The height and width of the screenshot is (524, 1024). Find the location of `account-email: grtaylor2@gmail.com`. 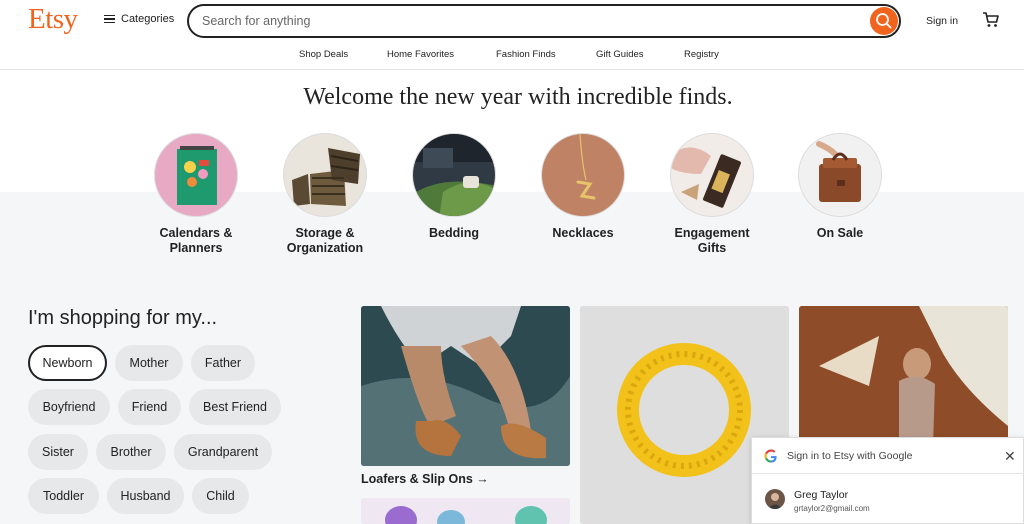

account-email: grtaylor2@gmail.com is located at coordinates (832, 508).